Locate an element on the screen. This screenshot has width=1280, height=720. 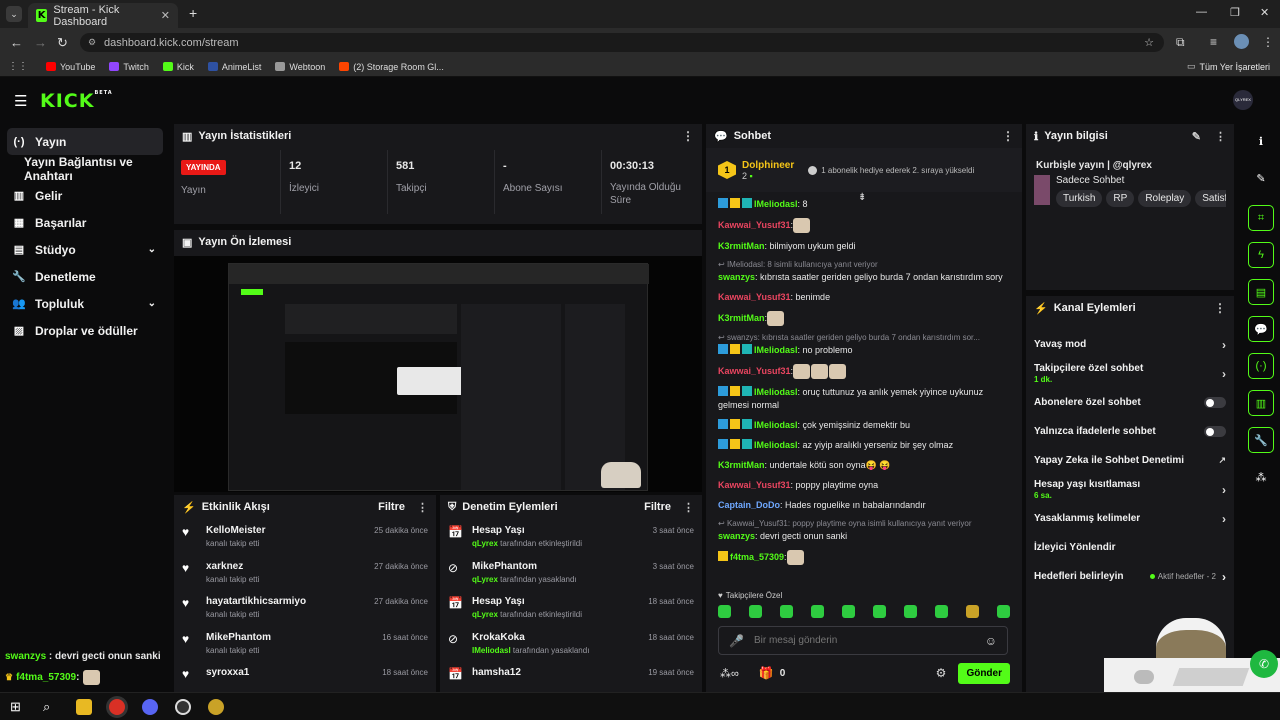
moderation-actor: IMeliodasl is located at coordinates (491, 650).